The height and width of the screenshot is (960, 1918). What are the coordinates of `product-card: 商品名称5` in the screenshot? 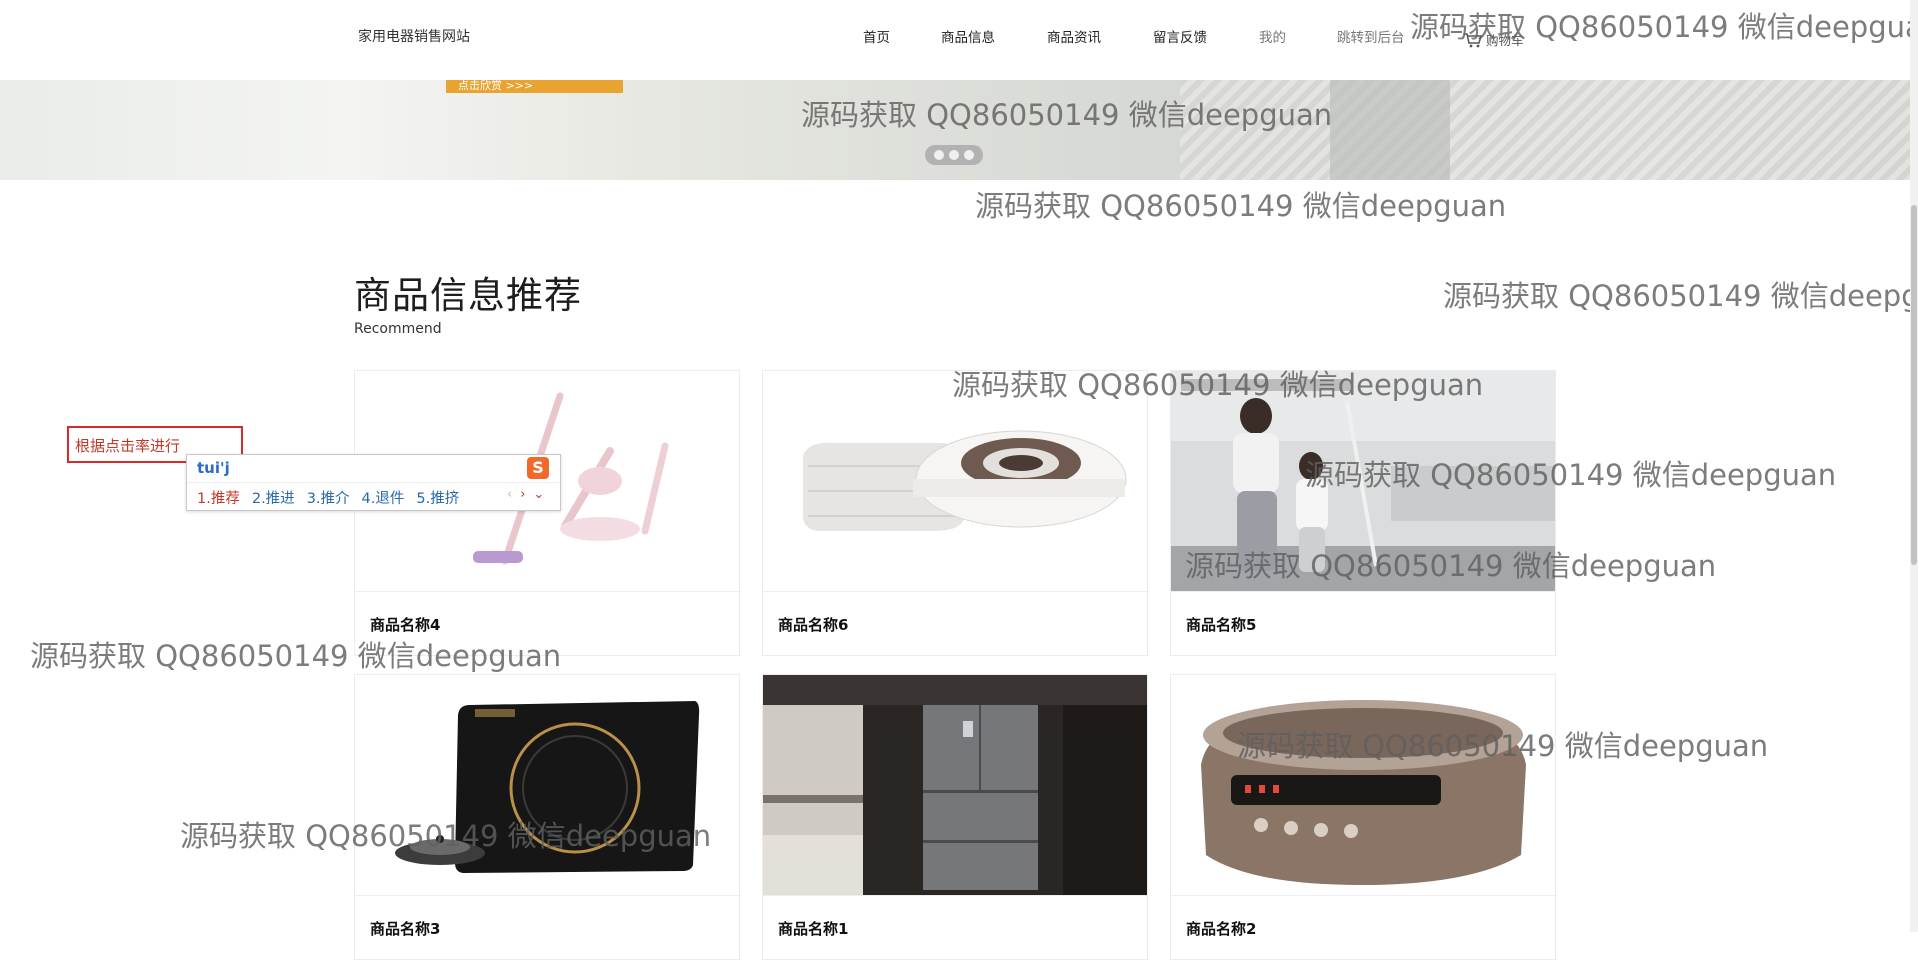 It's located at (1363, 513).